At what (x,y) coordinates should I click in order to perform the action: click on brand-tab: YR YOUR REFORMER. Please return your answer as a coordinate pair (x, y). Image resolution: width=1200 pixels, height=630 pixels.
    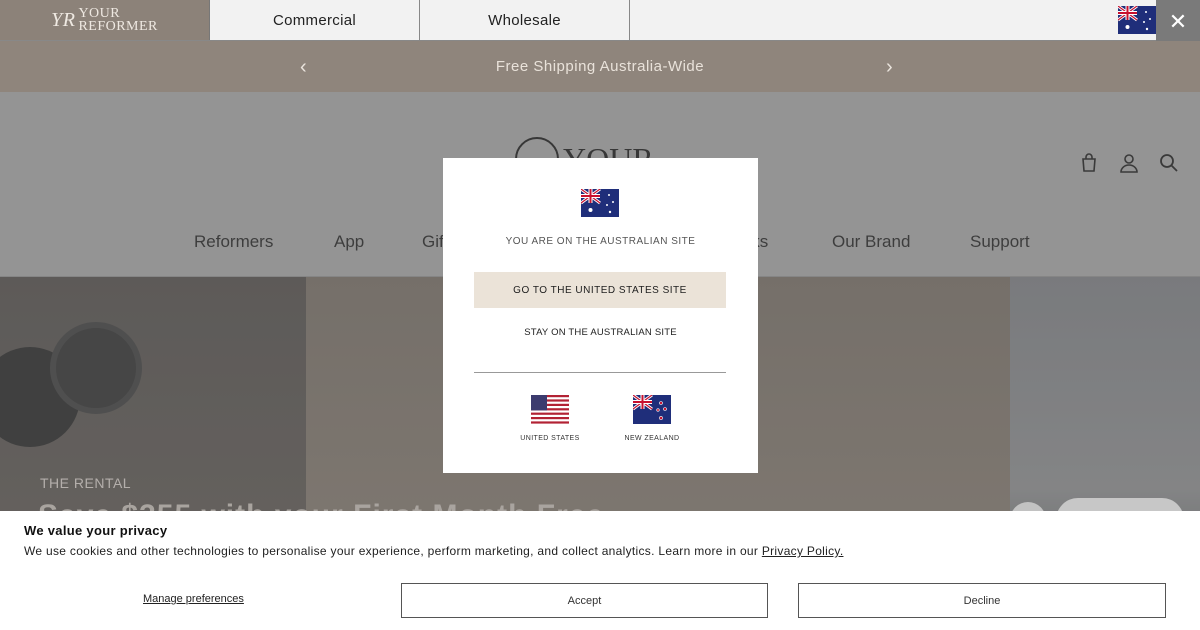
    Looking at the image, I should click on (105, 20).